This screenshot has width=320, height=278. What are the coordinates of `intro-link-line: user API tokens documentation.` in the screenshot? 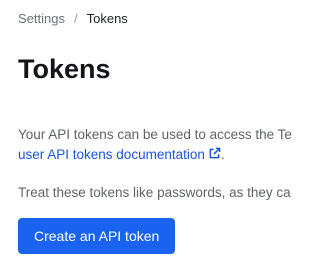 It's located at (155, 155).